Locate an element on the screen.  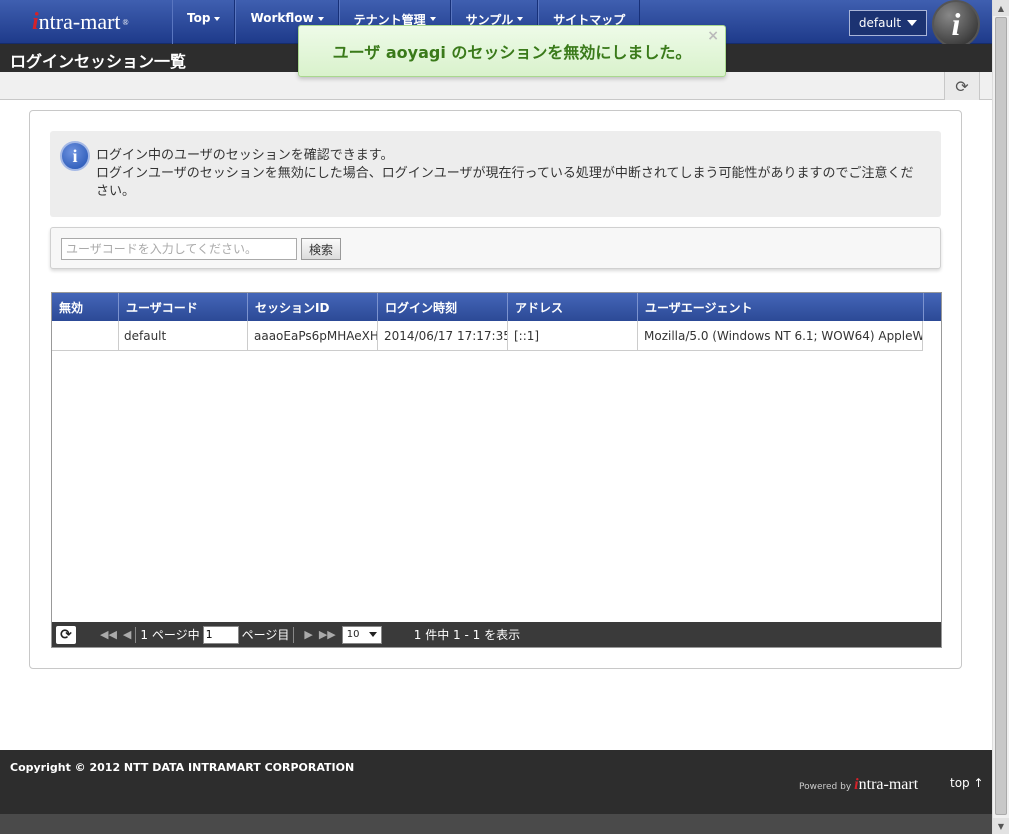
reload-icon: ⟳ is located at coordinates (66, 634).